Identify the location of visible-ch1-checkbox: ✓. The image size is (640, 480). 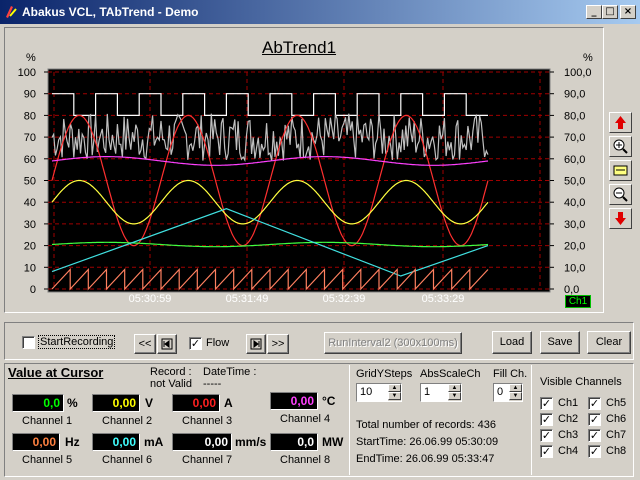
(546, 403).